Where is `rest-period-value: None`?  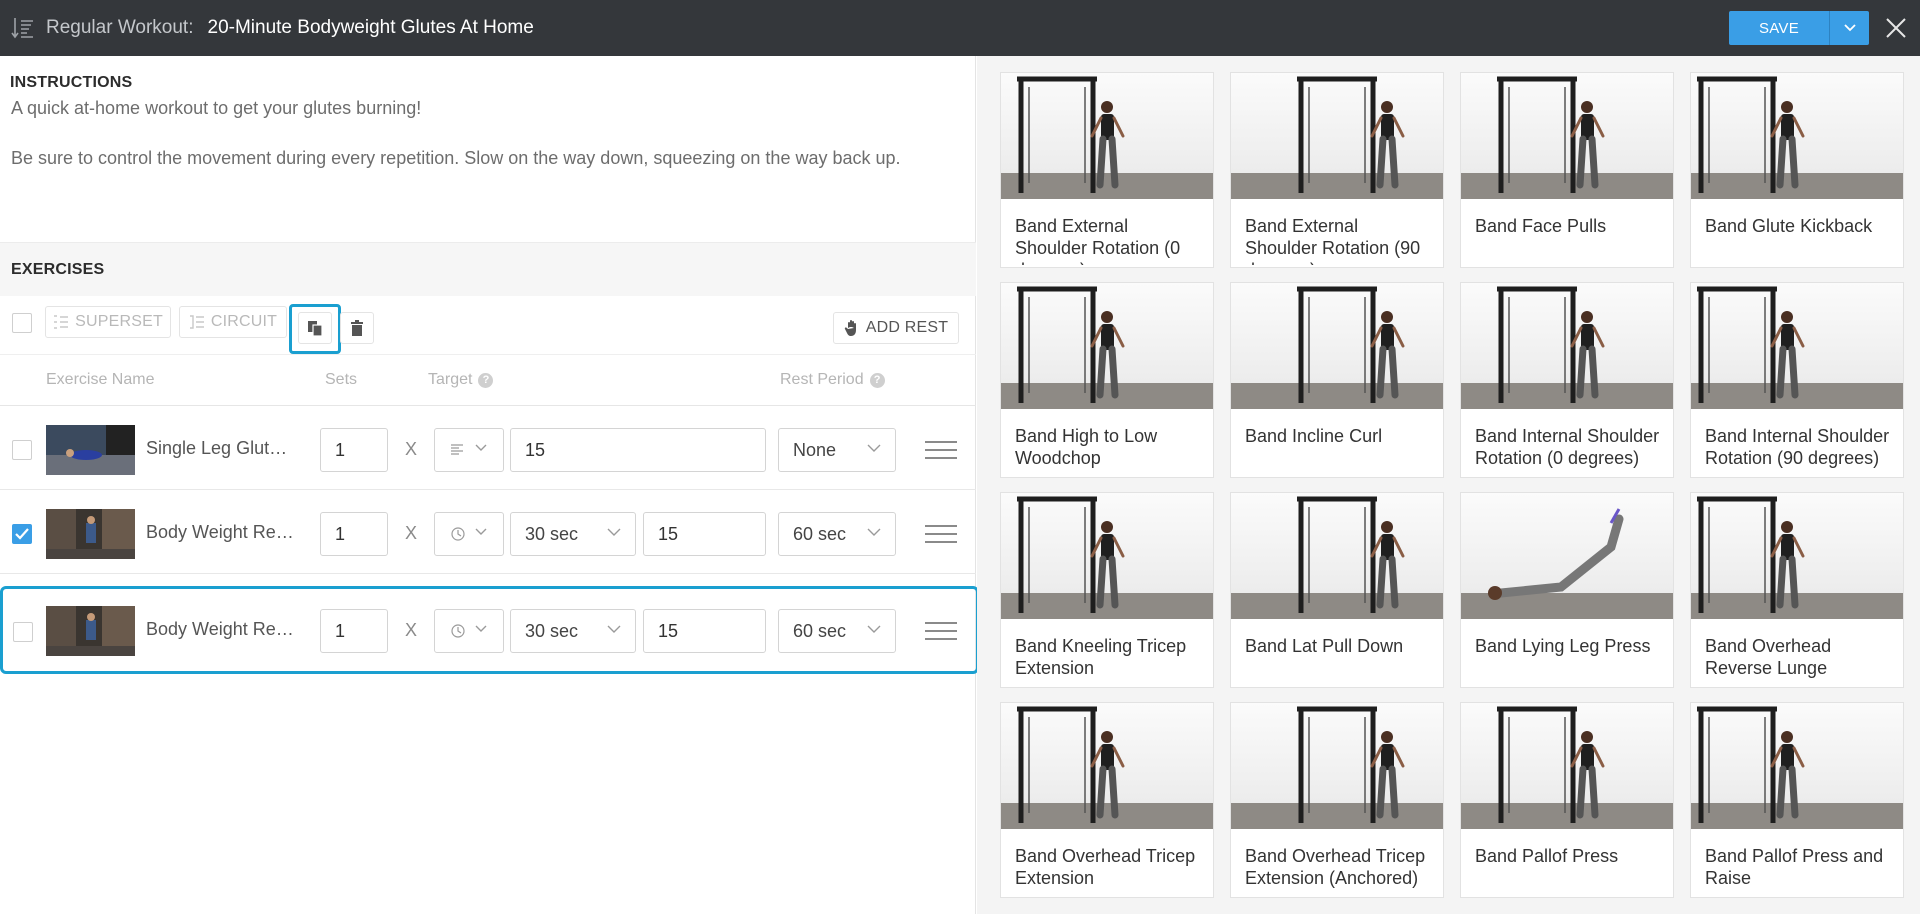
rest-period-value: None is located at coordinates (815, 449).